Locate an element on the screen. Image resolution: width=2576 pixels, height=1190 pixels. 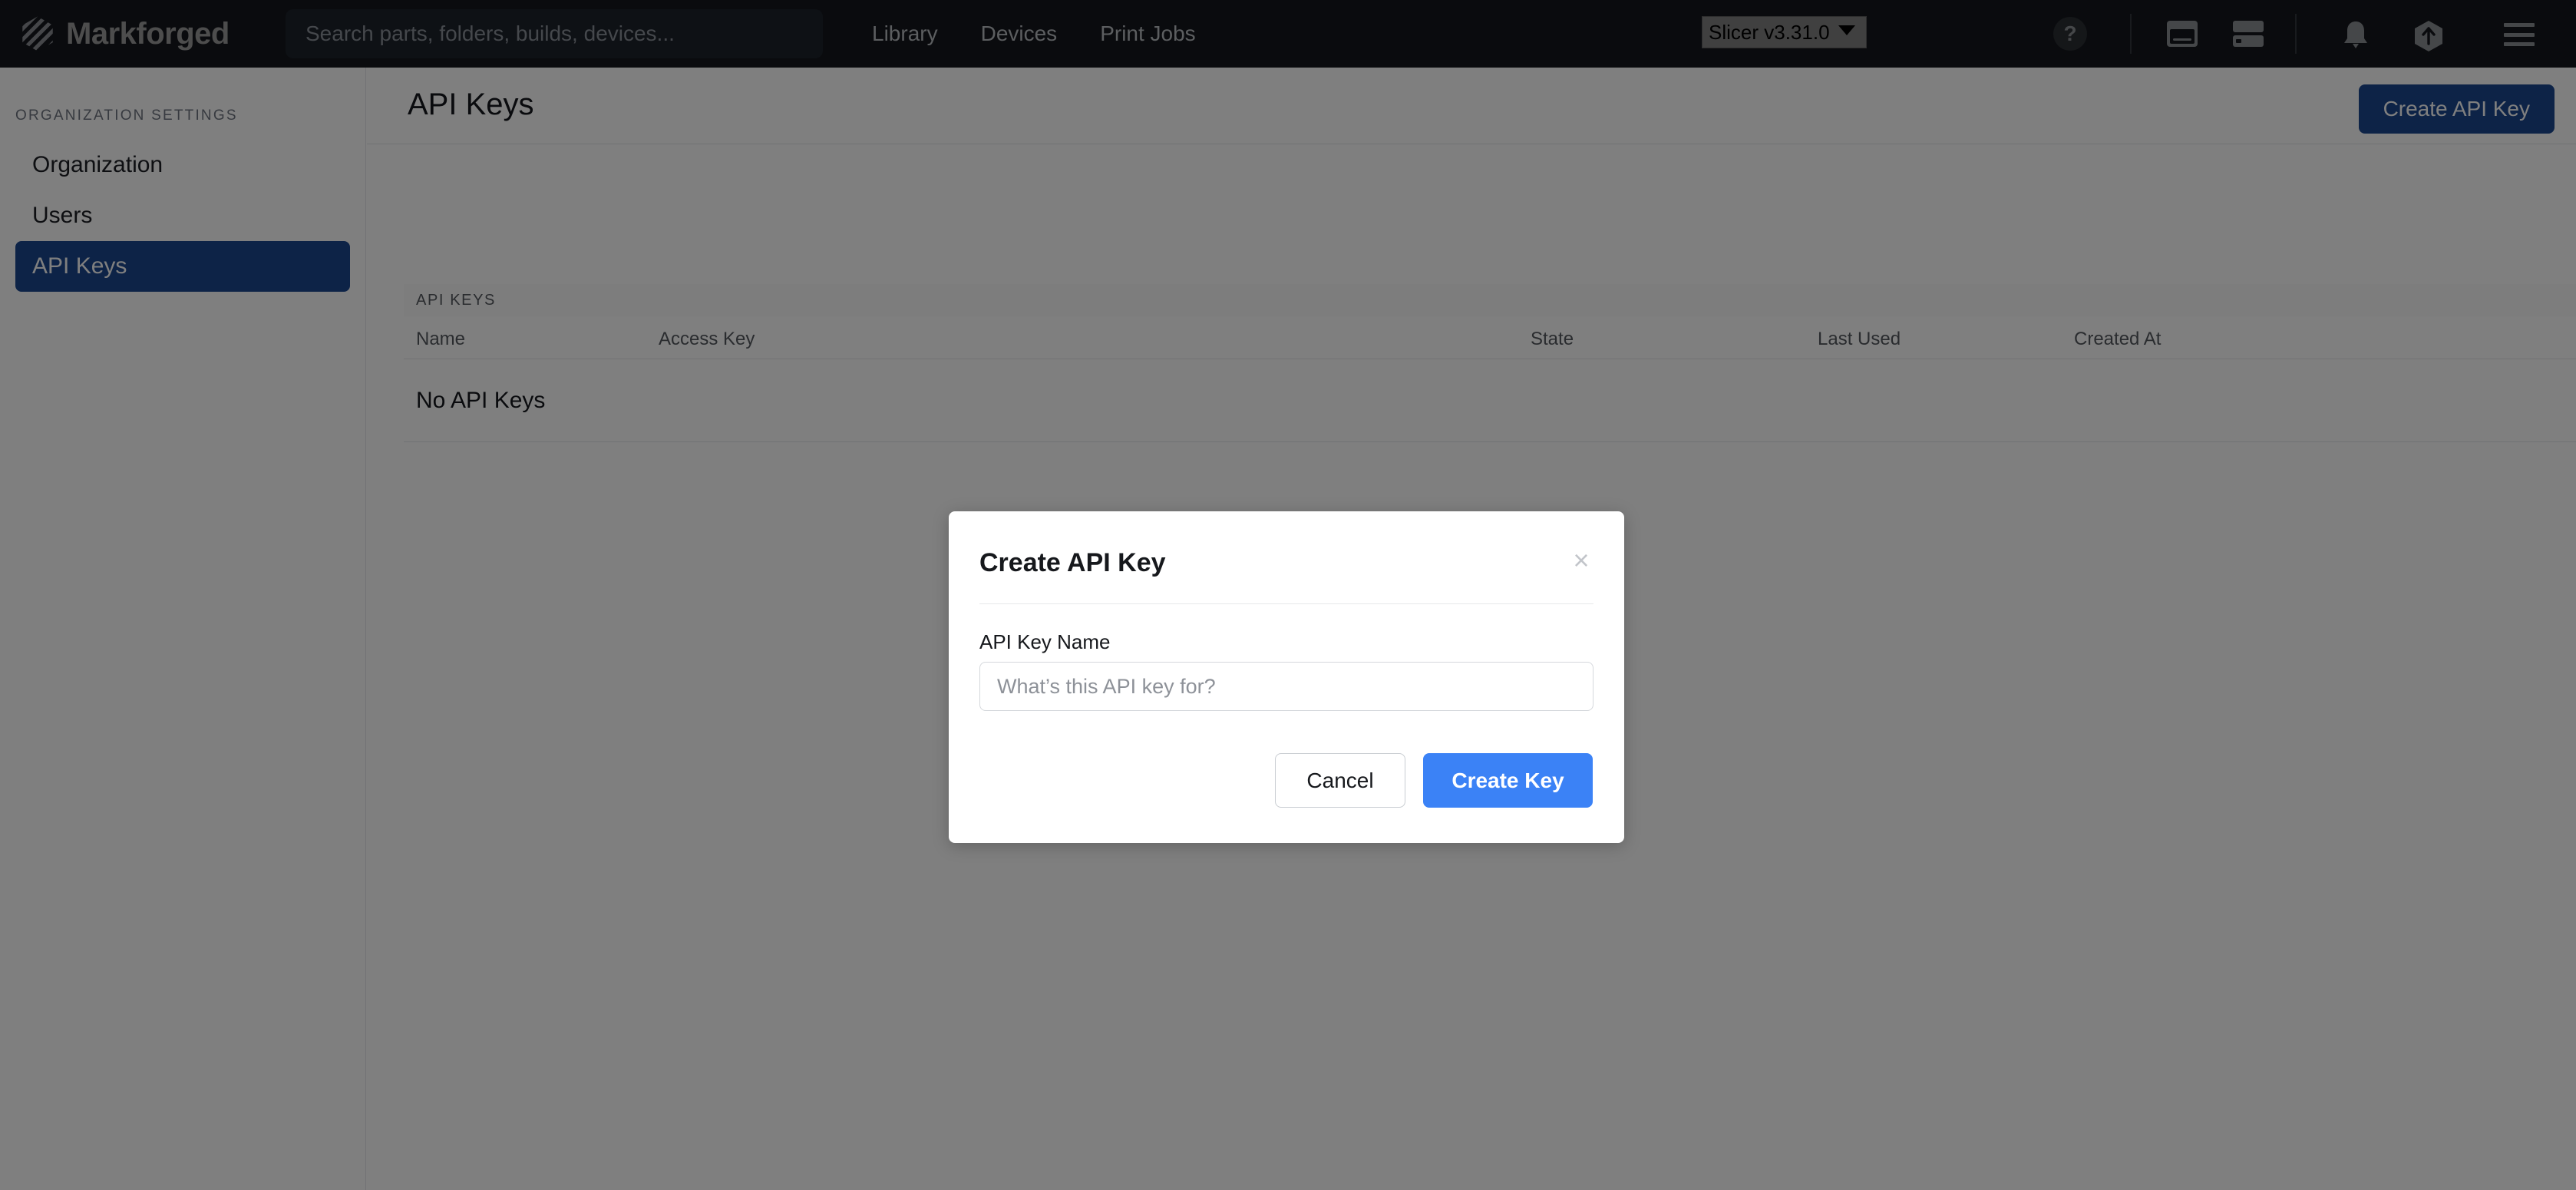
api-key-name-input is located at coordinates (1286, 686).